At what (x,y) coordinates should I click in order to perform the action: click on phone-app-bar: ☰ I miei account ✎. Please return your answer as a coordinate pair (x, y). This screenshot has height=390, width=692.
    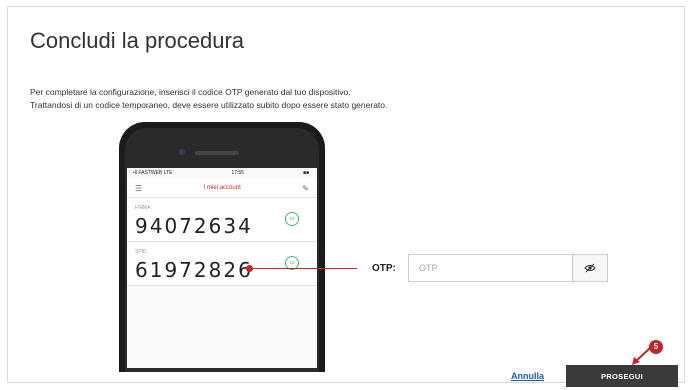
    Looking at the image, I should click on (222, 188).